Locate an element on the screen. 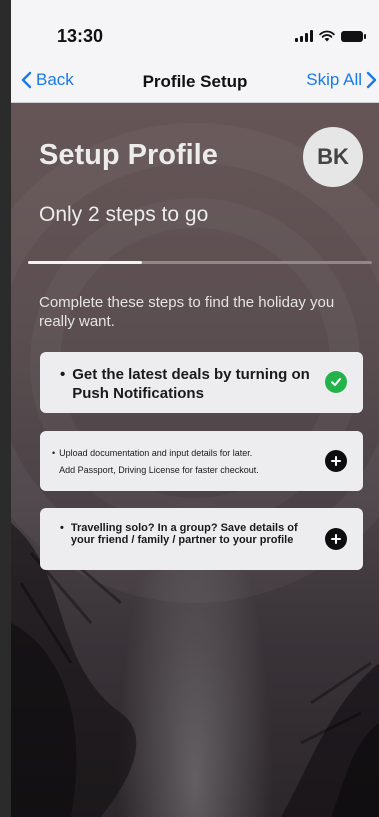 The width and height of the screenshot is (379, 817). progress-bar is located at coordinates (200, 262).